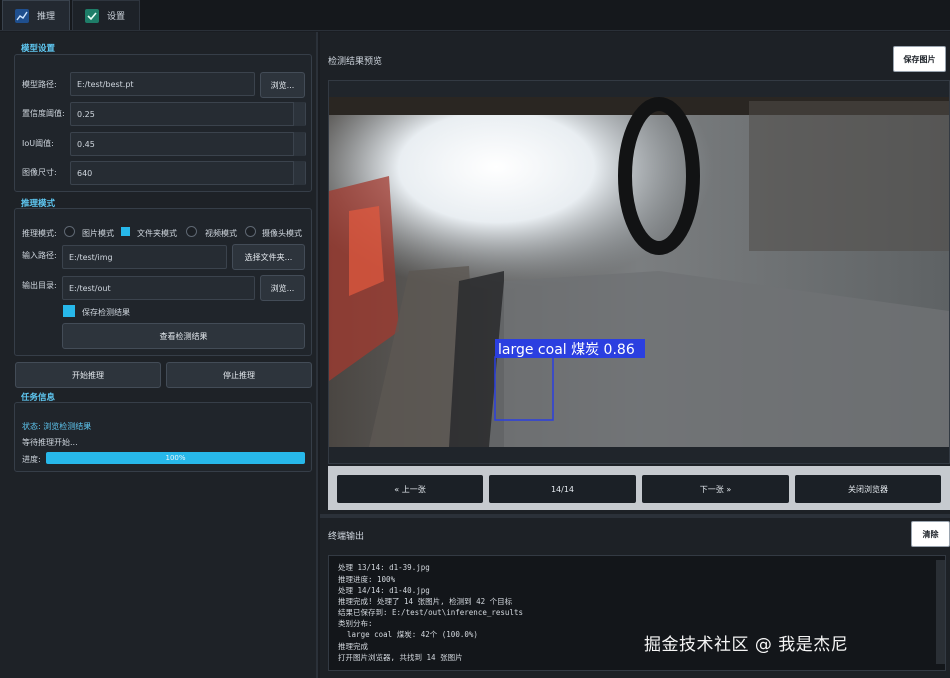 The image size is (950, 678). I want to click on close-browser-button: 关闭浏览器, so click(868, 489).